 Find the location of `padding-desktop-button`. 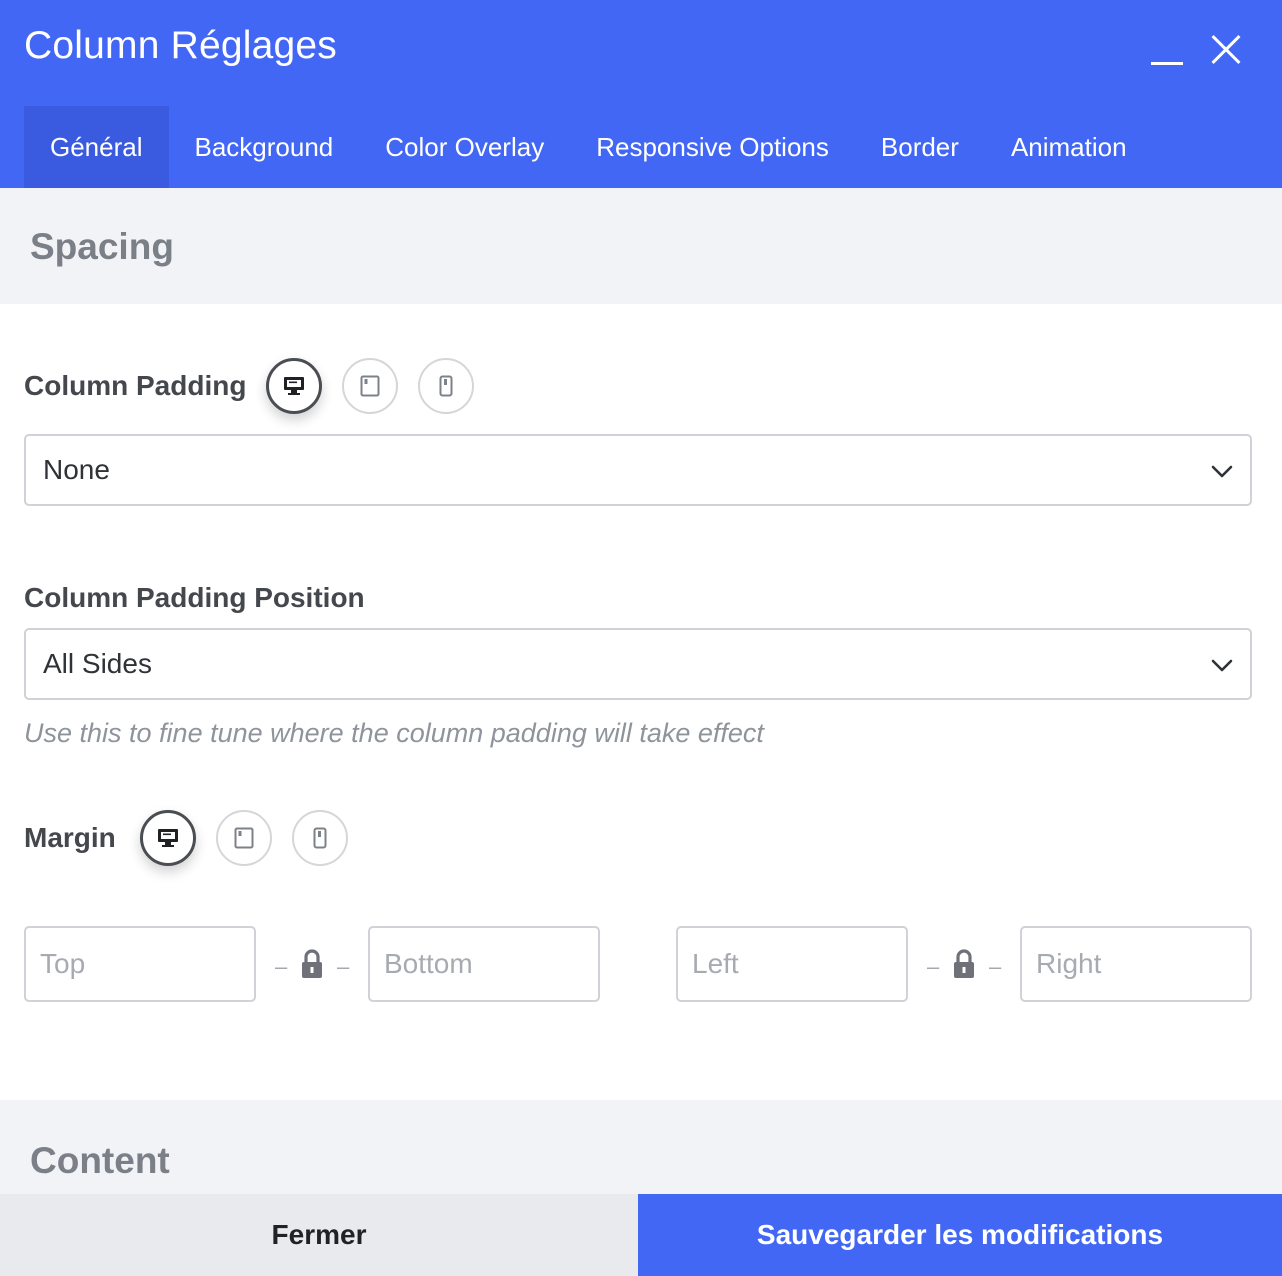

padding-desktop-button is located at coordinates (294, 386).